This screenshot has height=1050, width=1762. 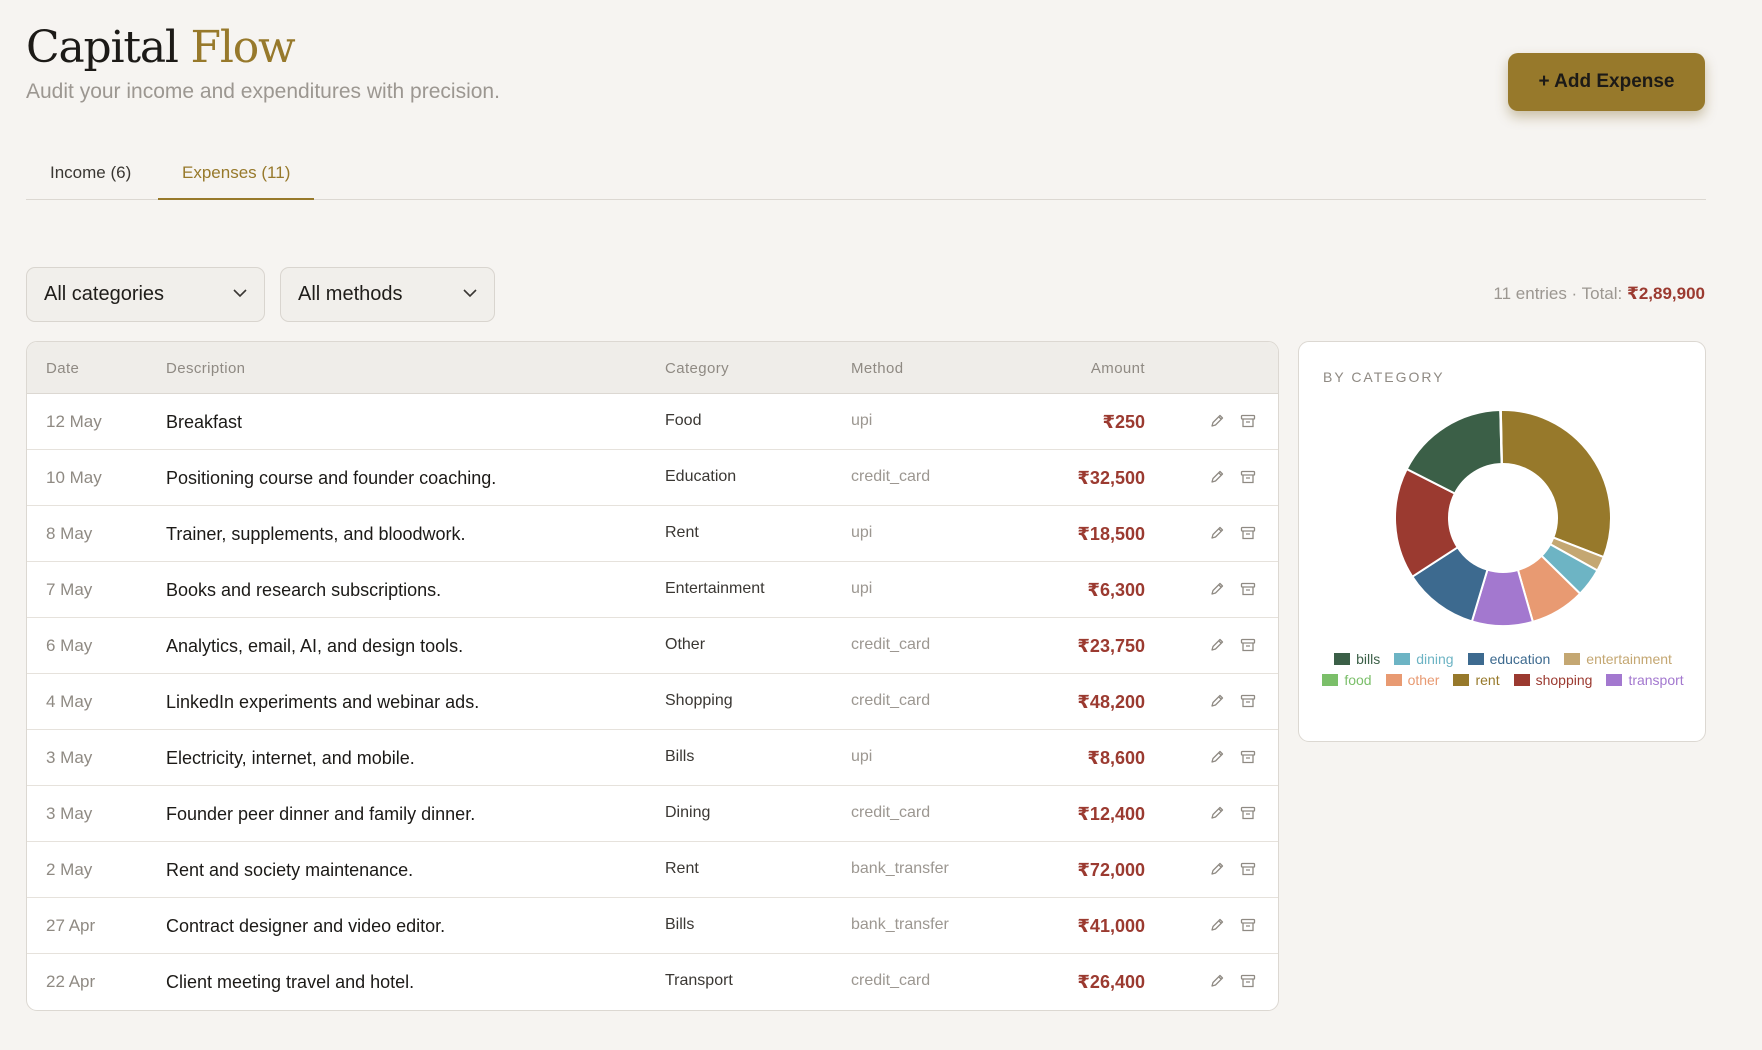 What do you see at coordinates (290, 758) in the screenshot?
I see `row-description: Electricity, internet, and mobile.` at bounding box center [290, 758].